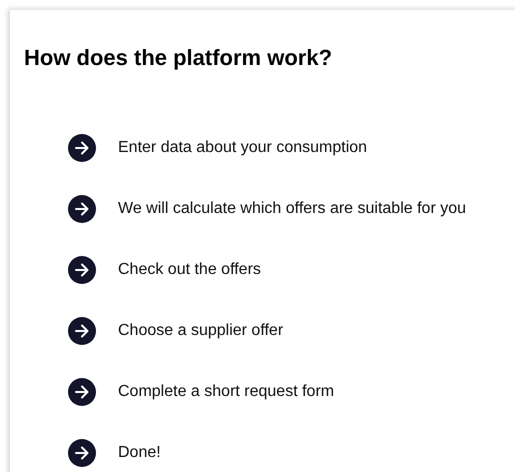  Describe the element at coordinates (226, 392) in the screenshot. I see `step-text: Complete a short request form` at that location.